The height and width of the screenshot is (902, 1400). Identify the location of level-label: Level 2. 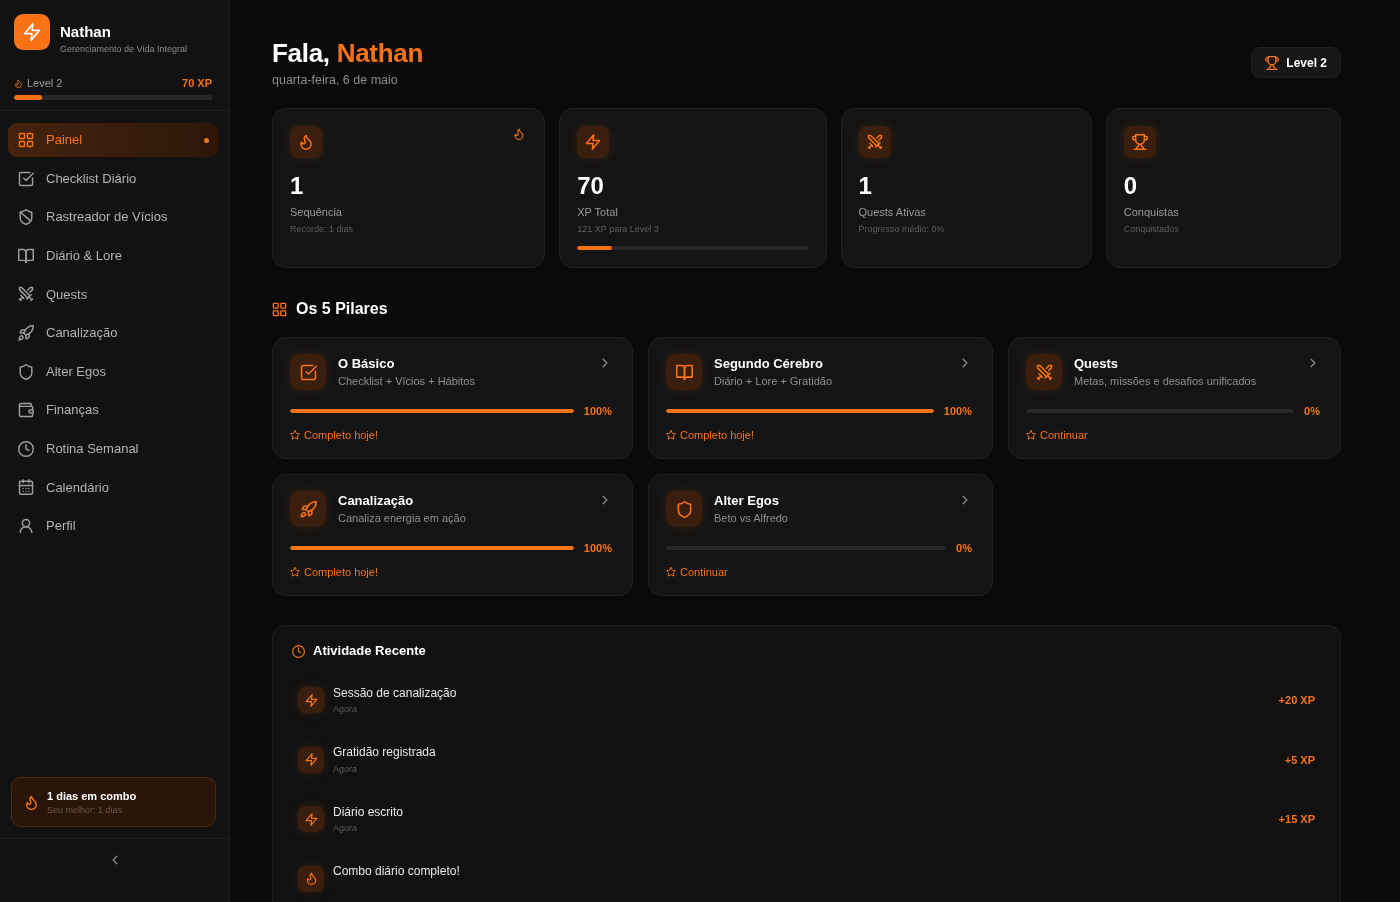
(45, 83).